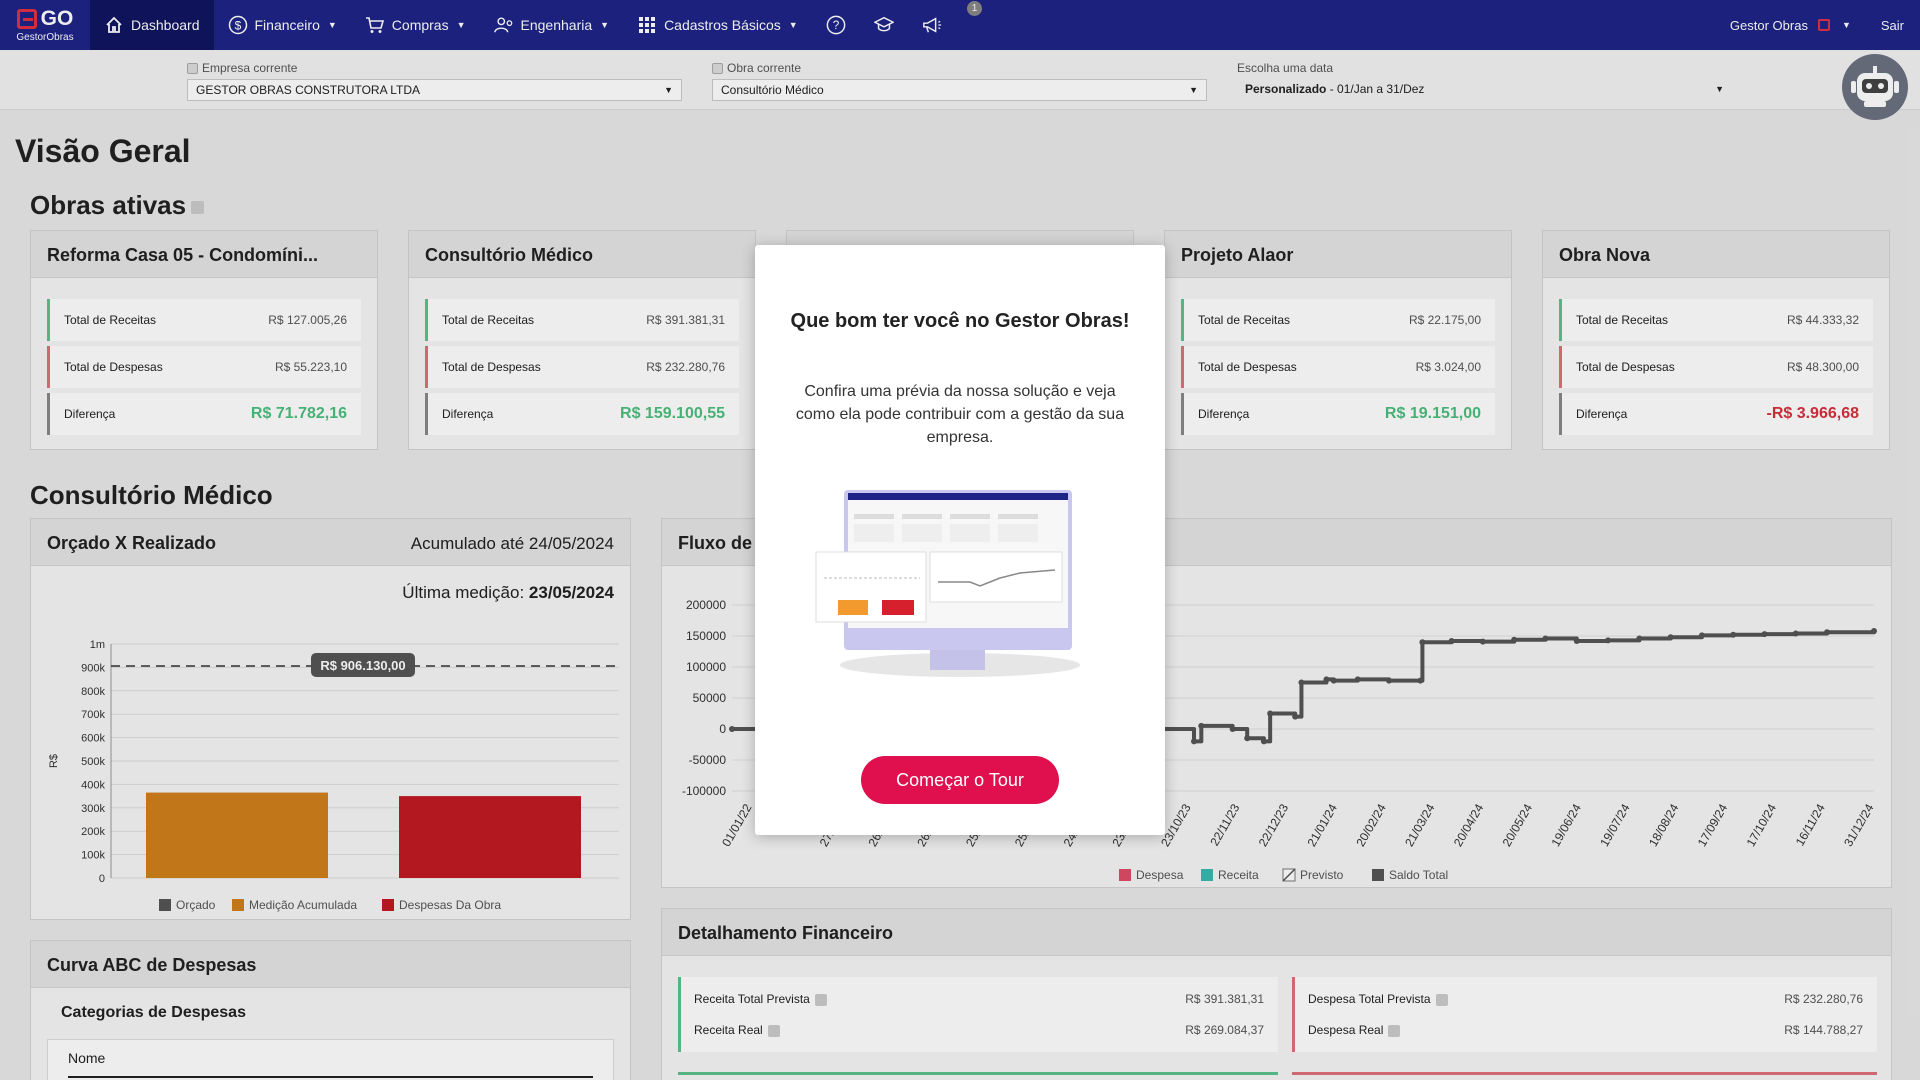 The width and height of the screenshot is (1920, 1080). What do you see at coordinates (960, 780) in the screenshot?
I see `start-tour-button: Começar o Tour` at bounding box center [960, 780].